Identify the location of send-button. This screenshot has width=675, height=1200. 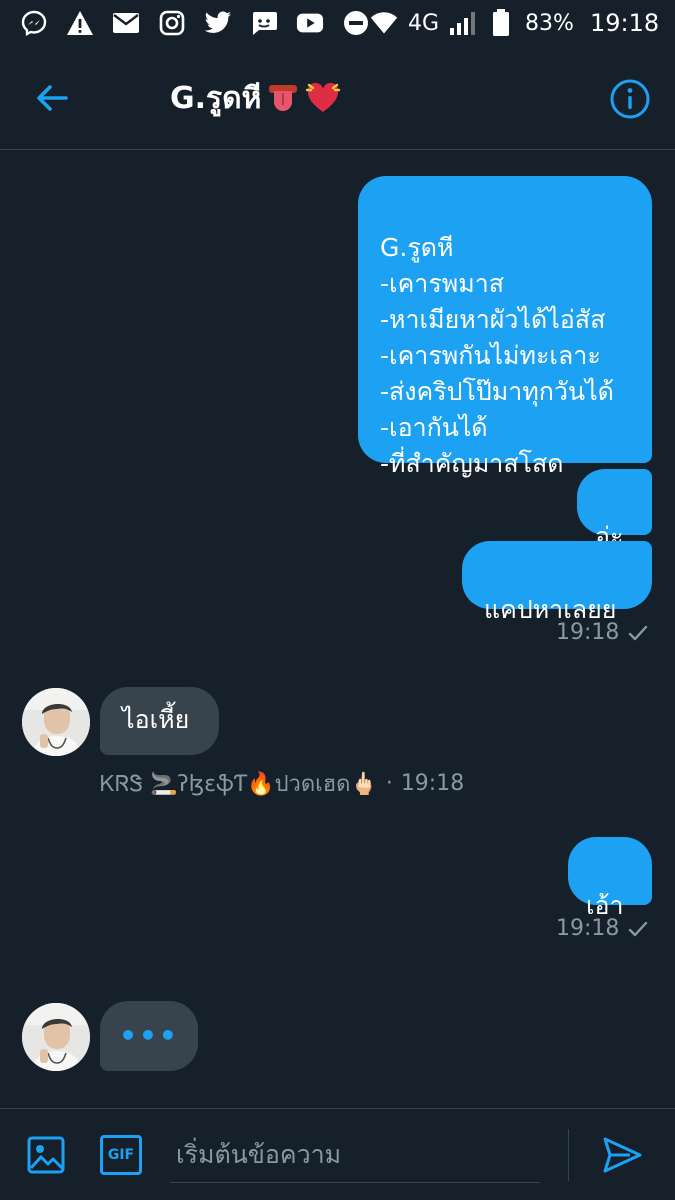
(622, 1155).